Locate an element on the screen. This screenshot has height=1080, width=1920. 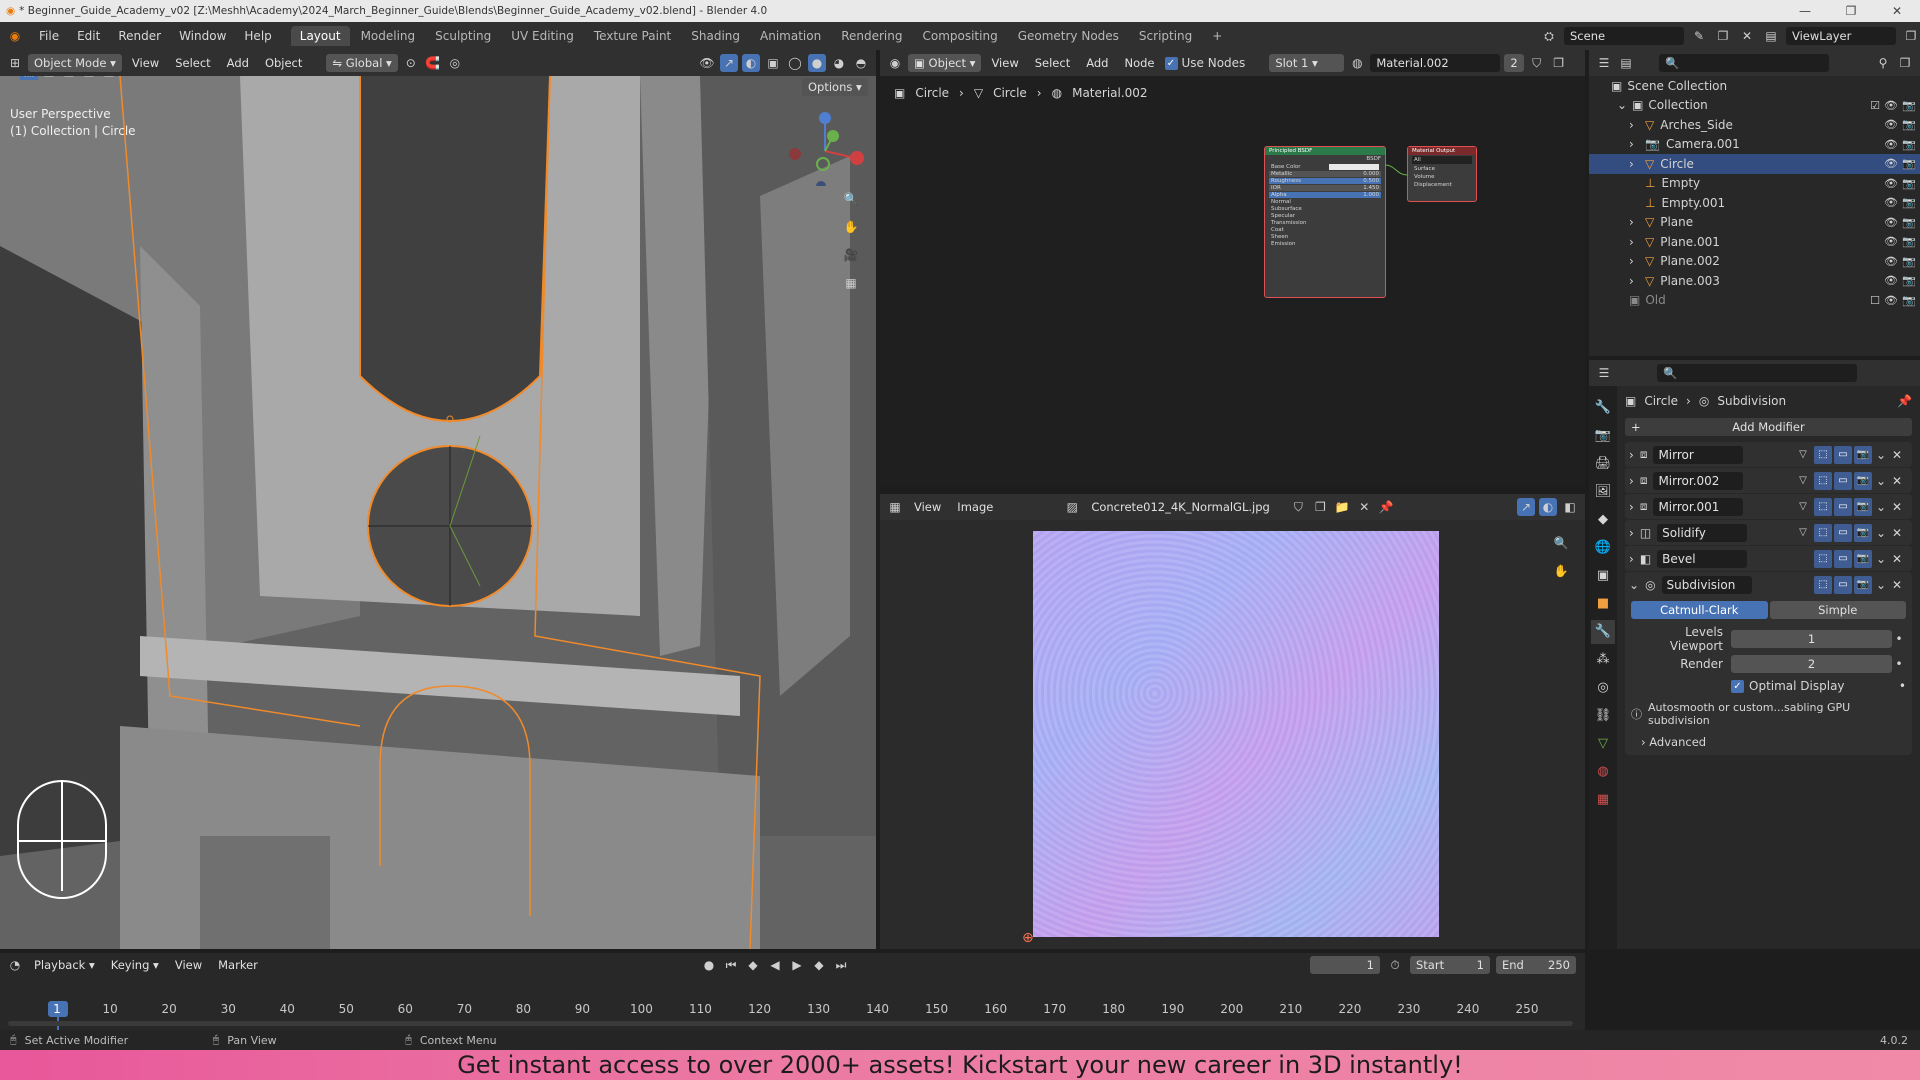
image-fake-user-icon: ⛉ is located at coordinates (1298, 507).